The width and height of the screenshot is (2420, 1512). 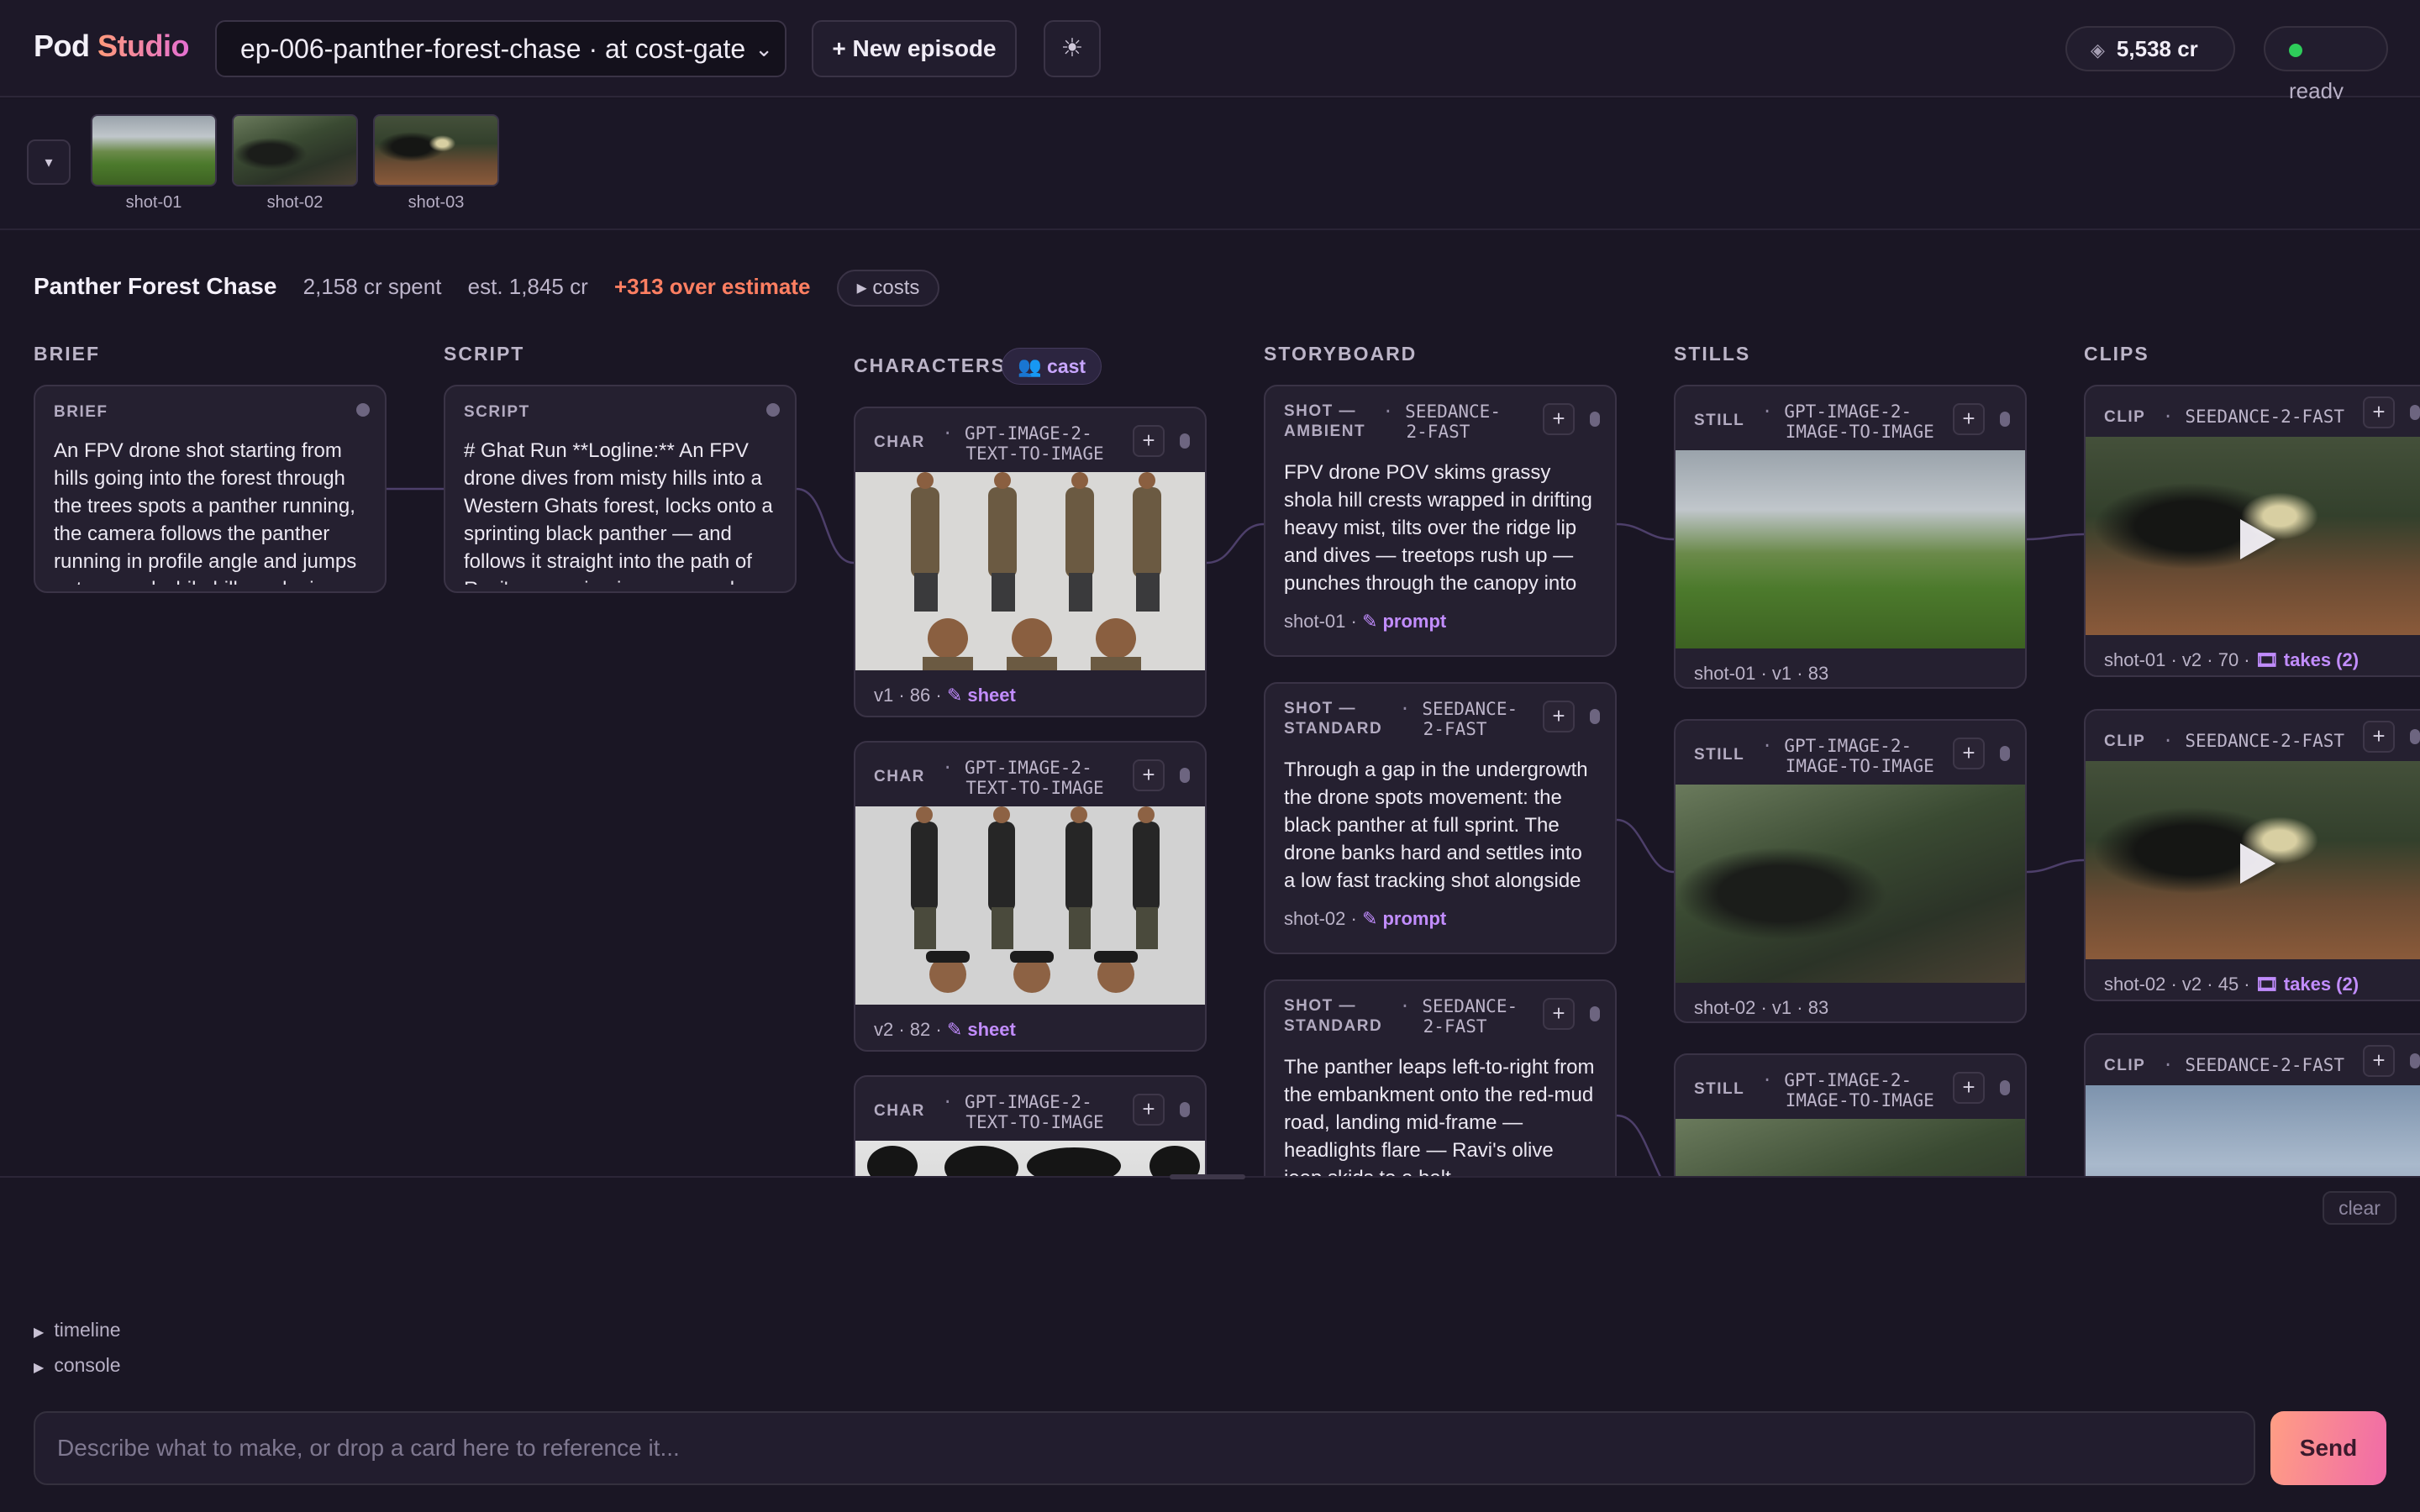 I want to click on new-episode-button: + New episode, so click(x=914, y=48).